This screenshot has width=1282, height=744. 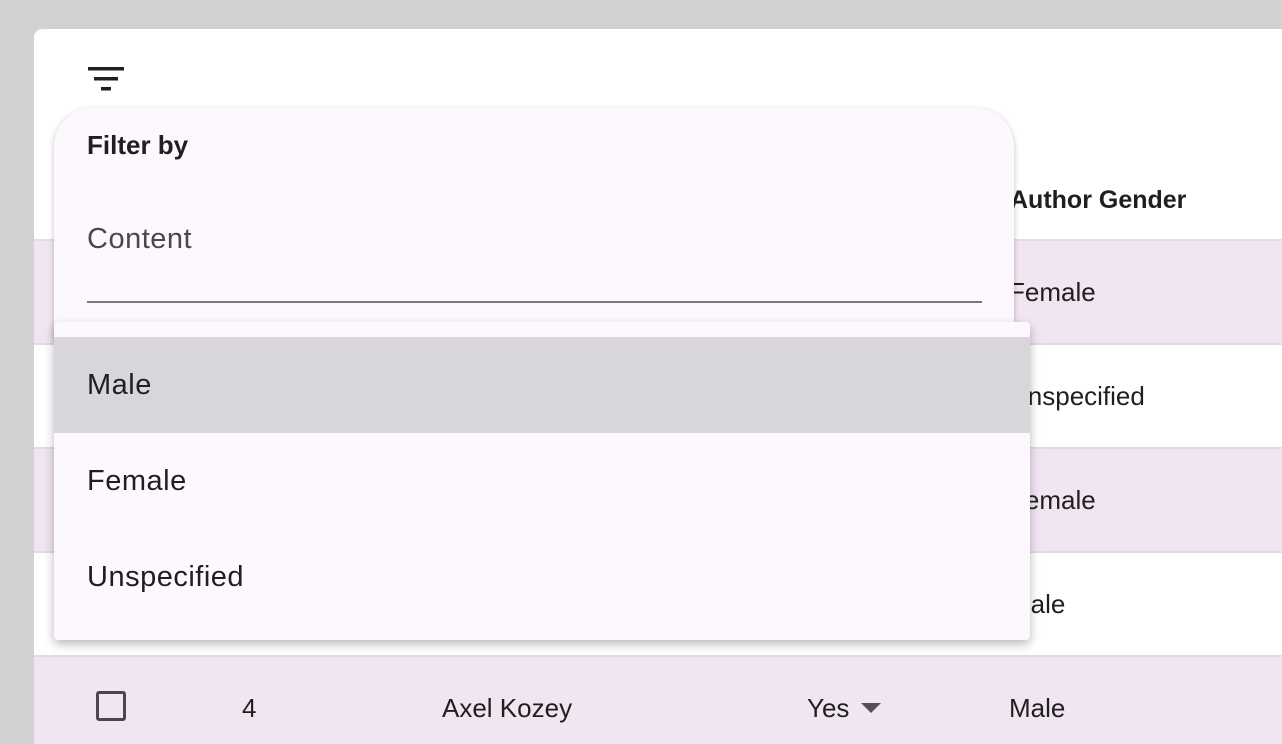 What do you see at coordinates (658, 700) in the screenshot?
I see `table-row: 4 Axel Kozey Yes Male` at bounding box center [658, 700].